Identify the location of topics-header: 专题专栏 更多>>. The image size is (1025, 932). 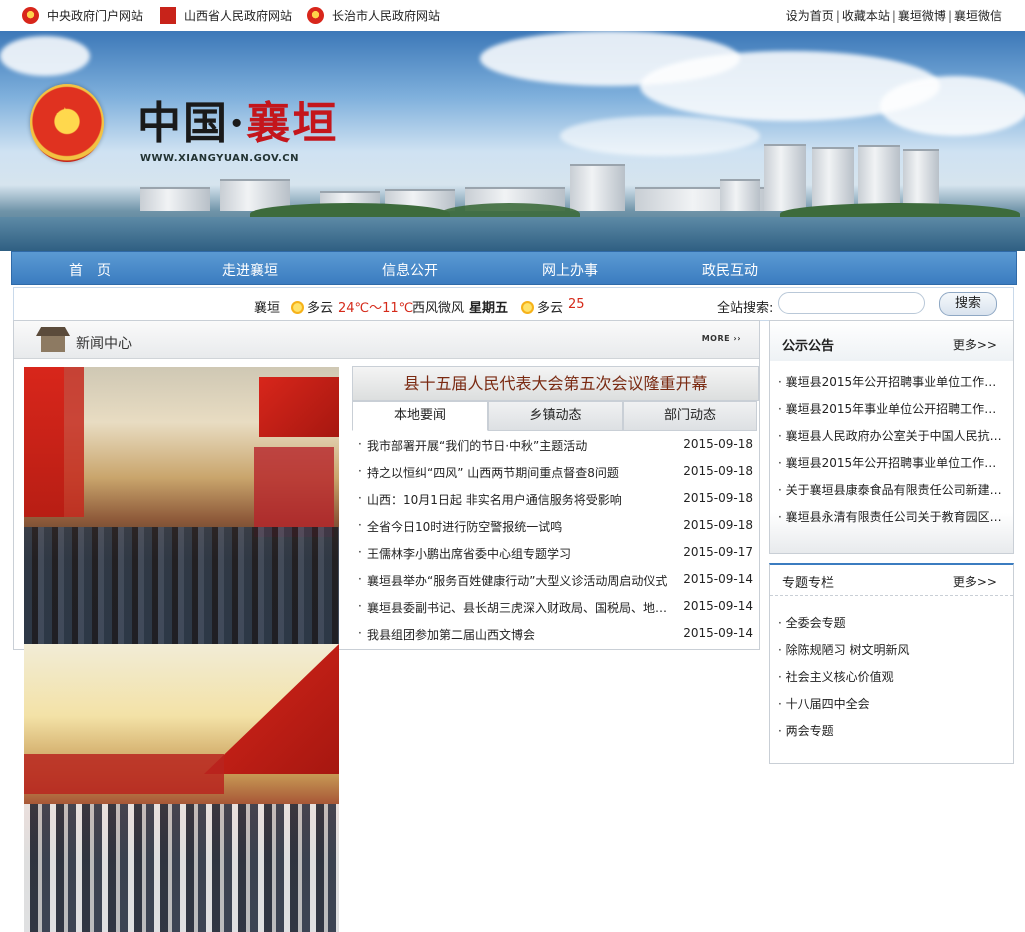
(891, 580).